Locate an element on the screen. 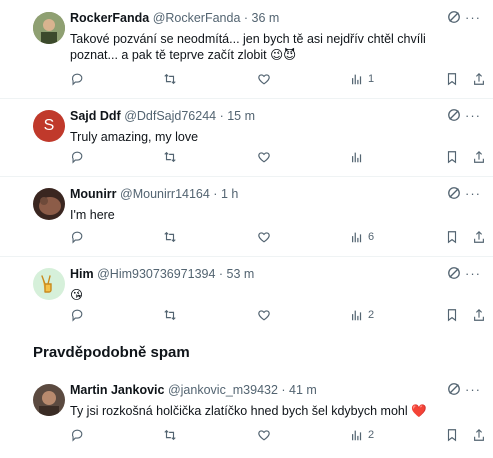 The image size is (493, 458). author-meta: @Him930736971394 · 53 m is located at coordinates (175, 274).